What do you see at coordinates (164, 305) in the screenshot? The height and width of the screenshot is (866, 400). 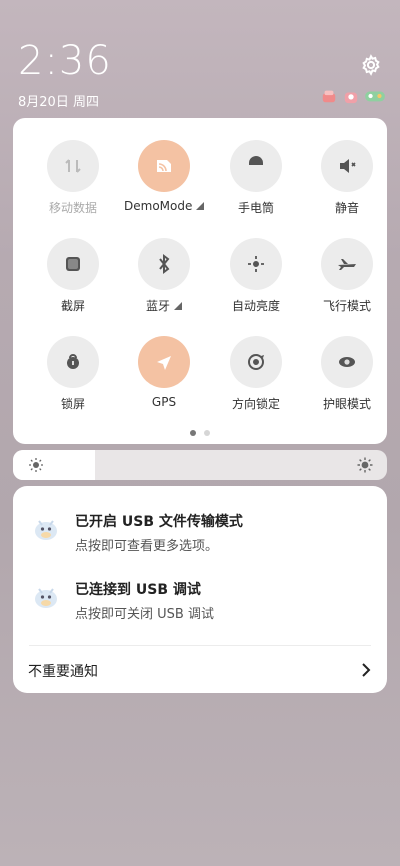 I see `quick-tile-label: 蓝牙` at bounding box center [164, 305].